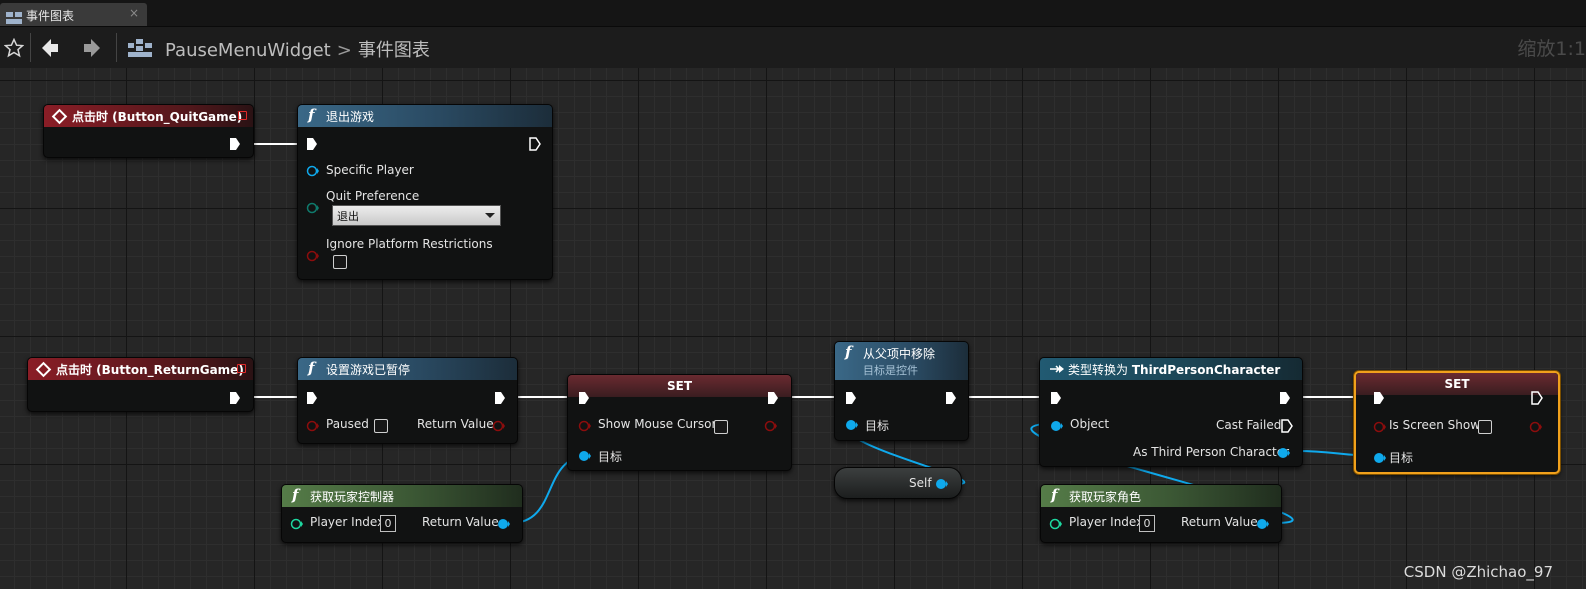  Describe the element at coordinates (1435, 425) in the screenshot. I see `is-screen-show-label: Is Screen Show` at that location.